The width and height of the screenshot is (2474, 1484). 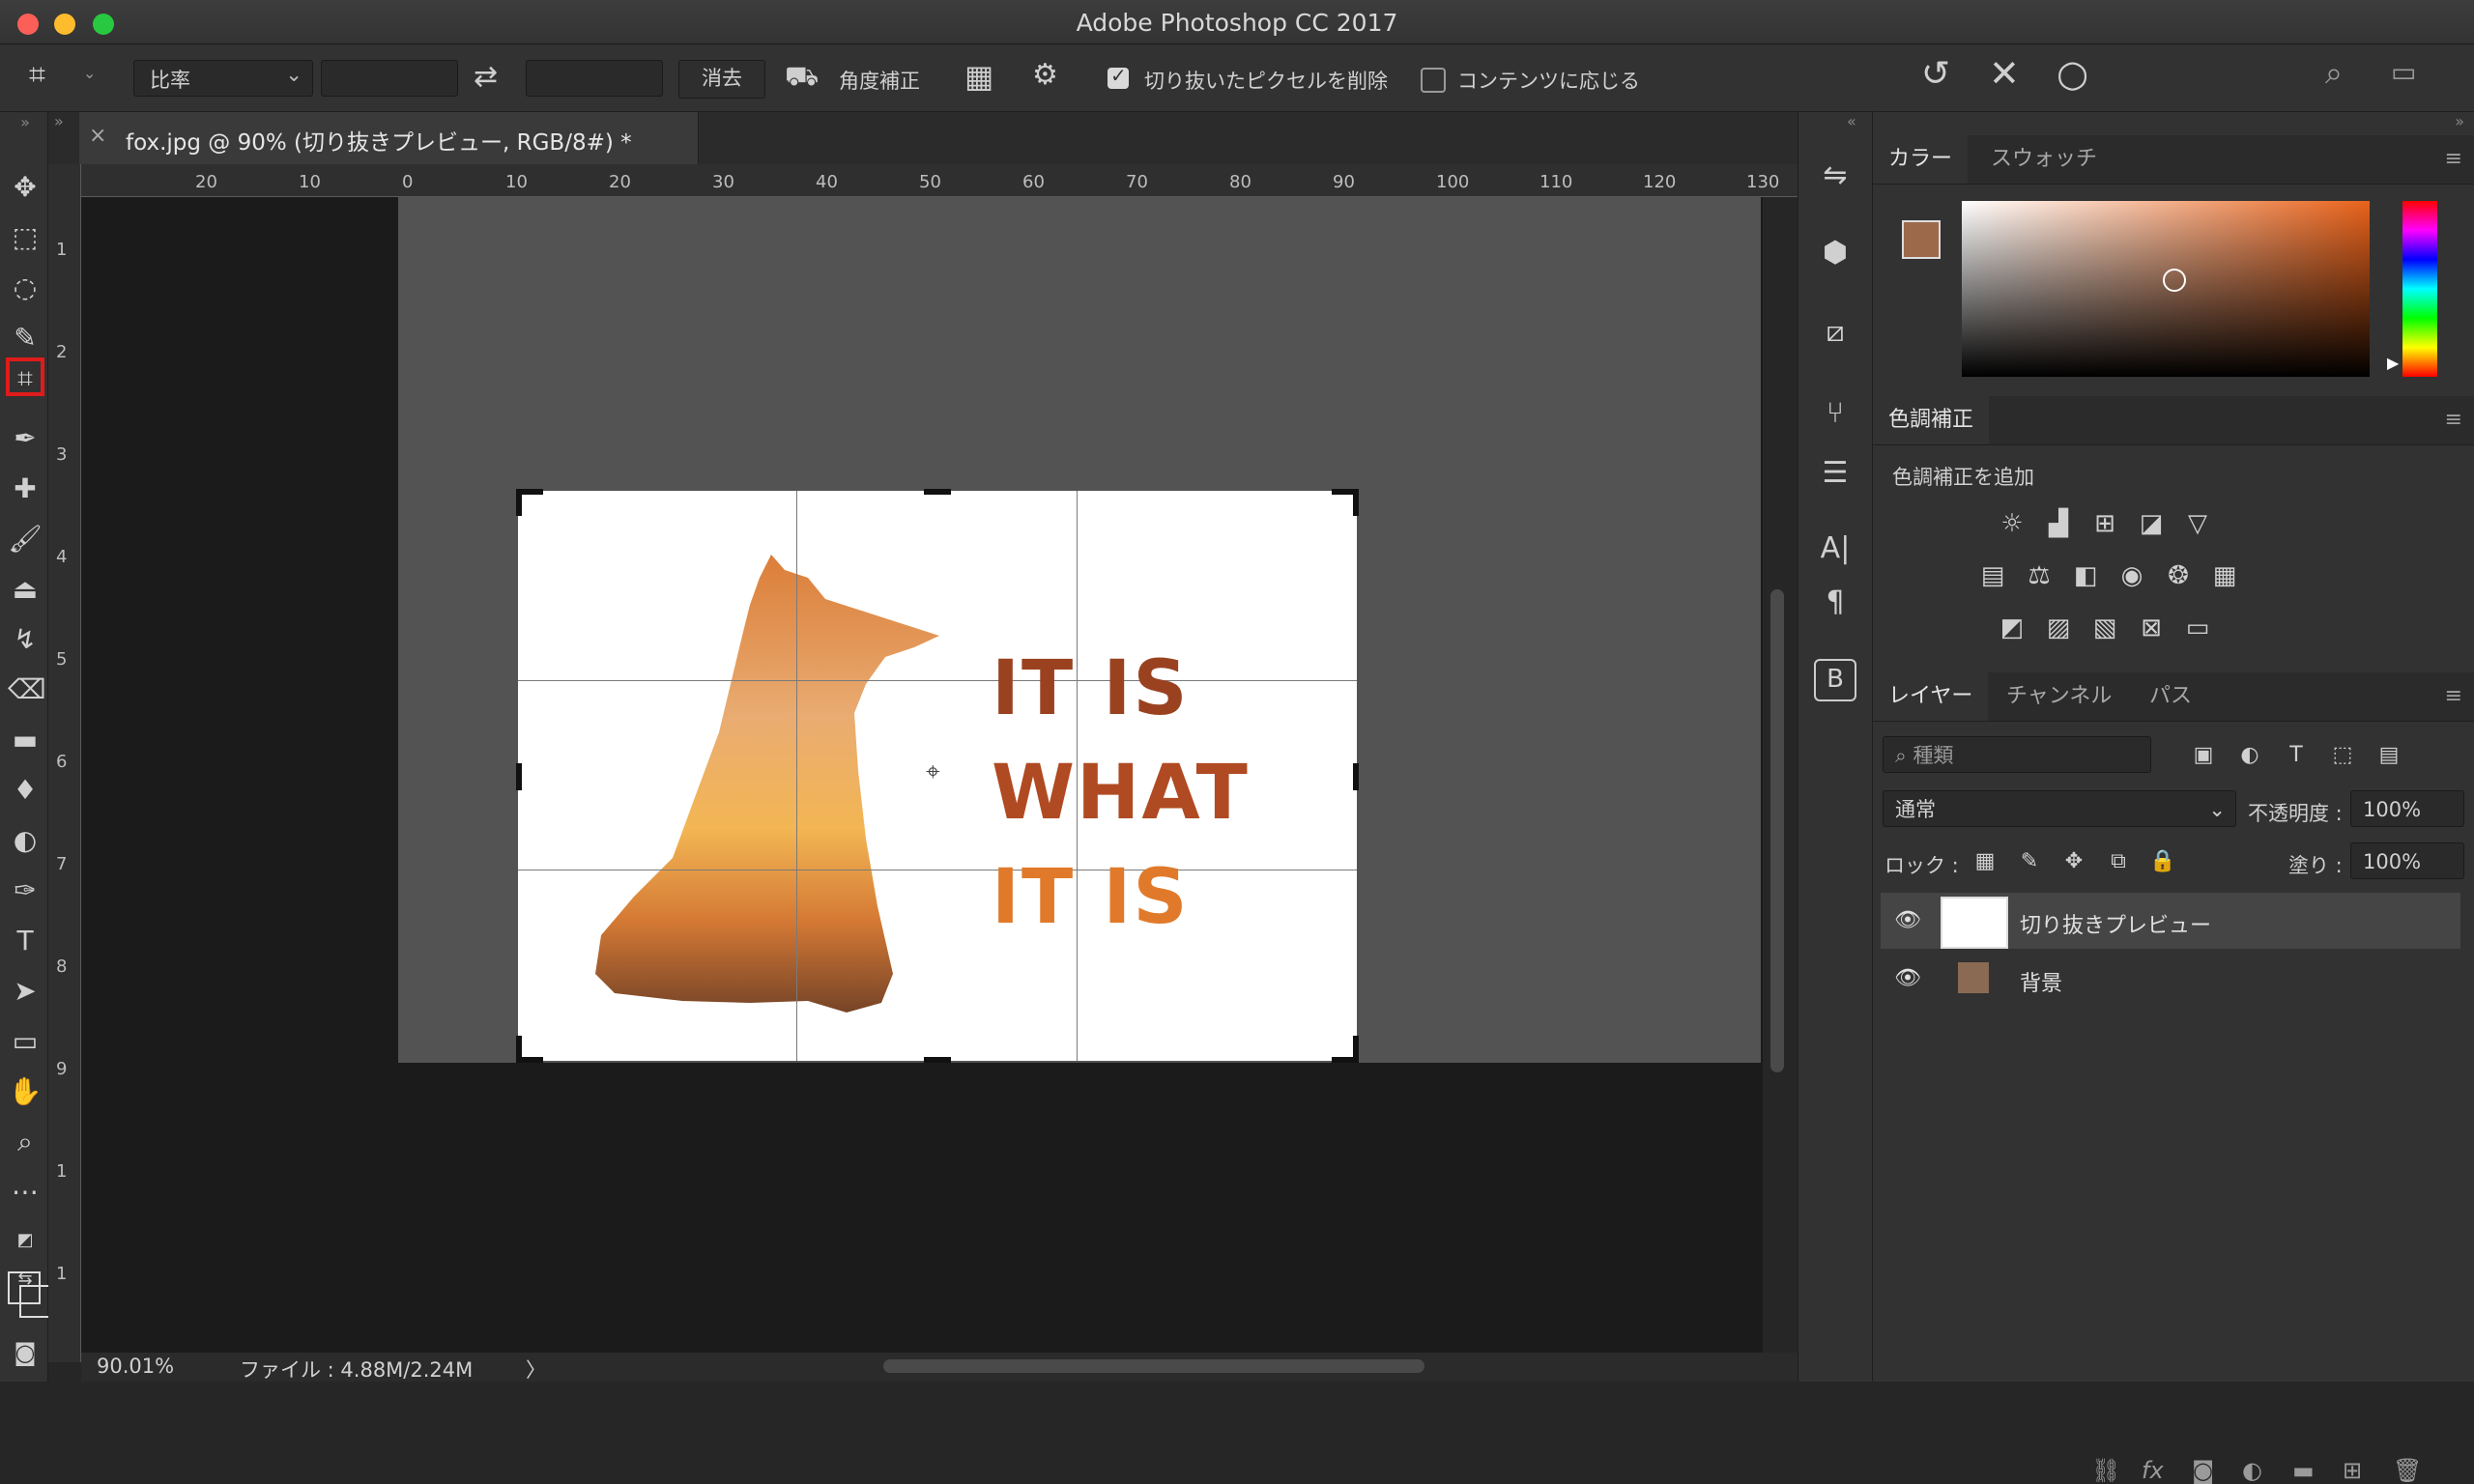 I want to click on search-icon: ⌕, so click(x=2334, y=73).